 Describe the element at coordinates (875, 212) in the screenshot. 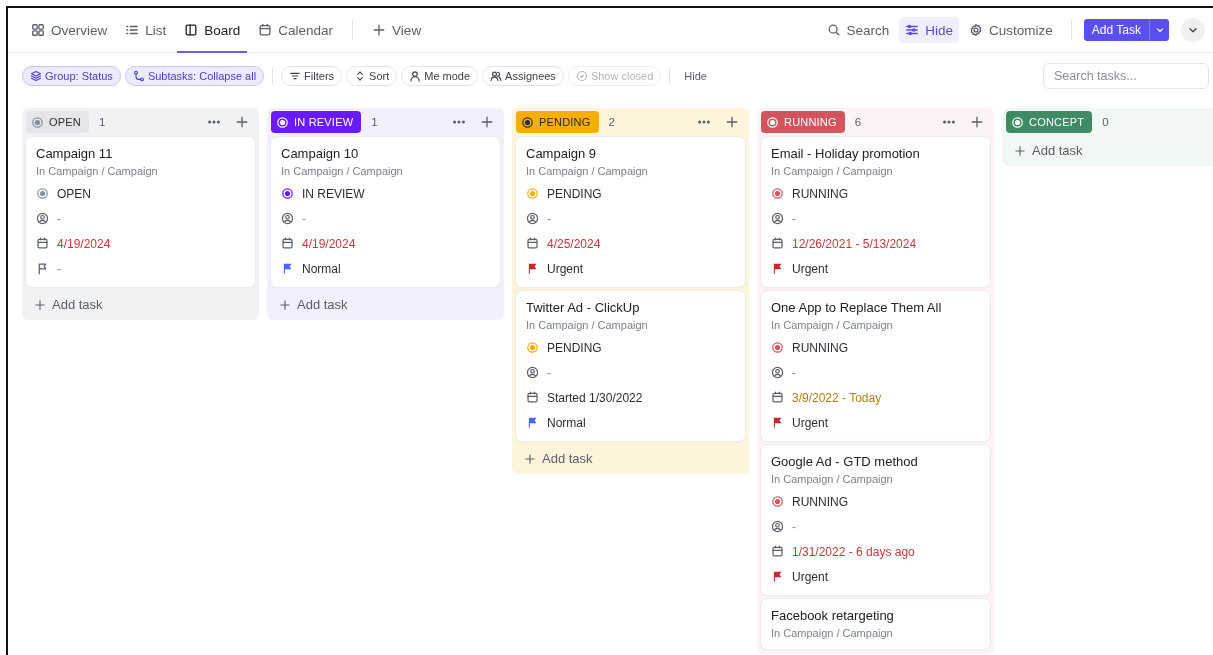

I see `task-card: Email - Holiday promotion In Campaign / Campaign RUNNING - 12/26/2021 - 5/13/2024 Urgent` at that location.